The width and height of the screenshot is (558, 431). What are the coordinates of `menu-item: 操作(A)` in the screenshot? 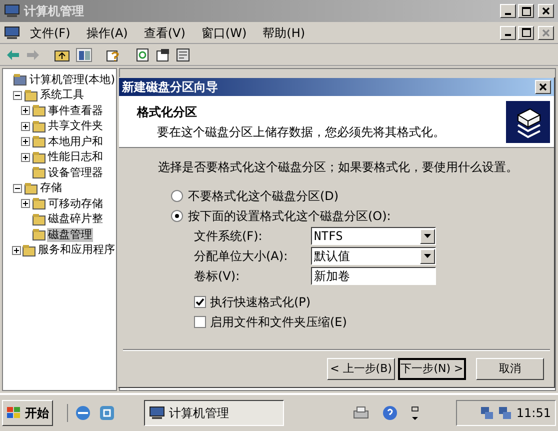 It's located at (107, 33).